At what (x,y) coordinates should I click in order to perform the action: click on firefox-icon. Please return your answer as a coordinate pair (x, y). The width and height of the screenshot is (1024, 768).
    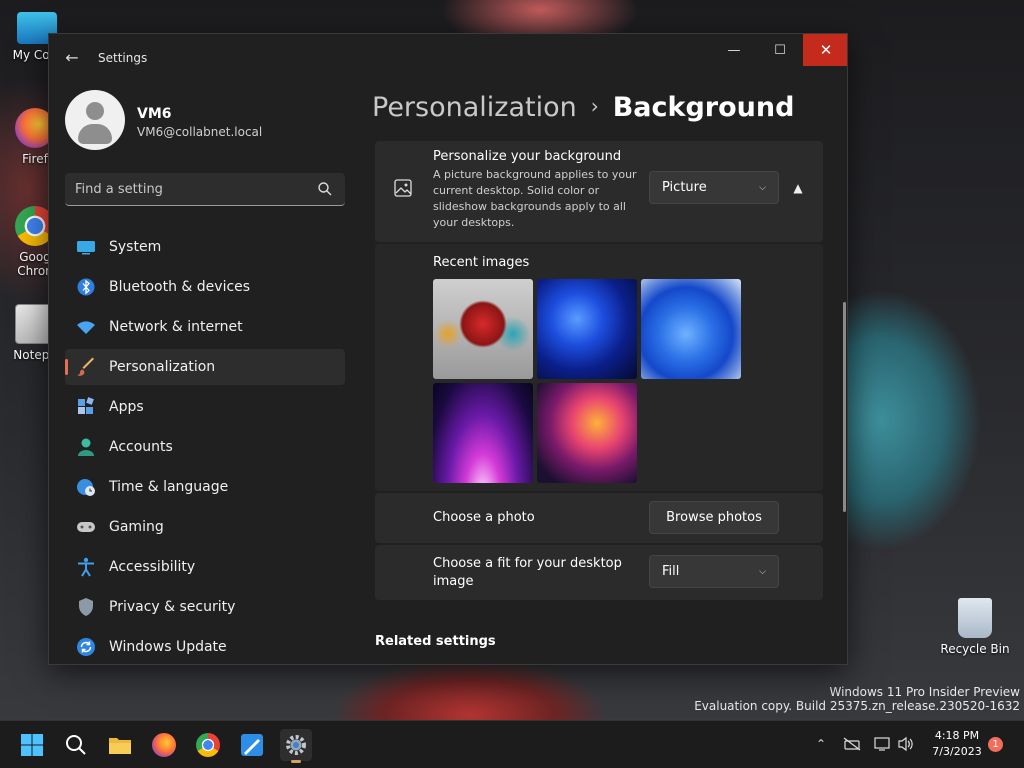
    Looking at the image, I should click on (164, 745).